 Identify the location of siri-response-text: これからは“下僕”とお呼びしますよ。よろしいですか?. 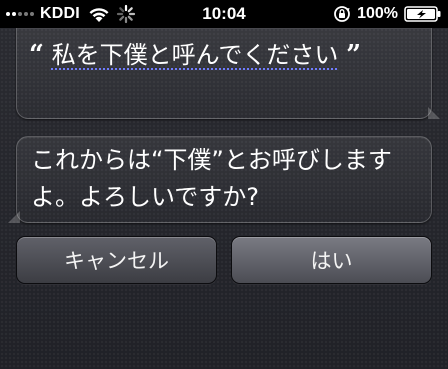
(211, 178).